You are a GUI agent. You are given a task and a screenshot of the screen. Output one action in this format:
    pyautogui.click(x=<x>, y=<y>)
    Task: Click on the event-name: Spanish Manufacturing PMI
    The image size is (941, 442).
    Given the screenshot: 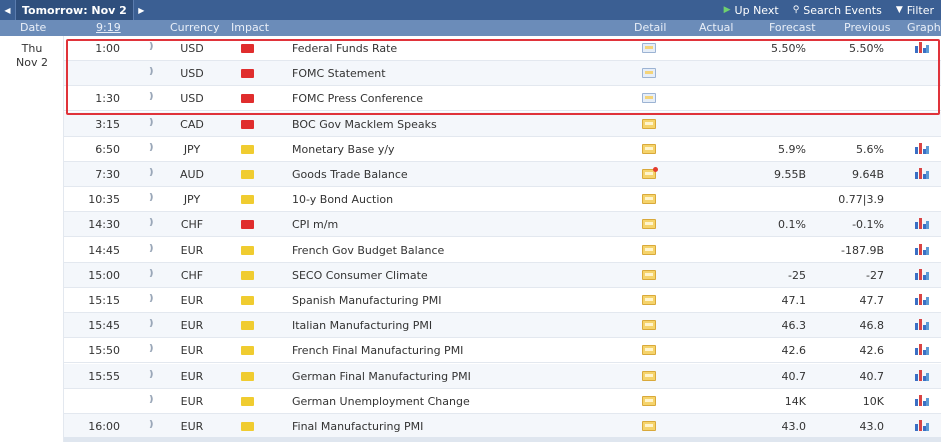 What is the action you would take?
    pyautogui.click(x=366, y=300)
    